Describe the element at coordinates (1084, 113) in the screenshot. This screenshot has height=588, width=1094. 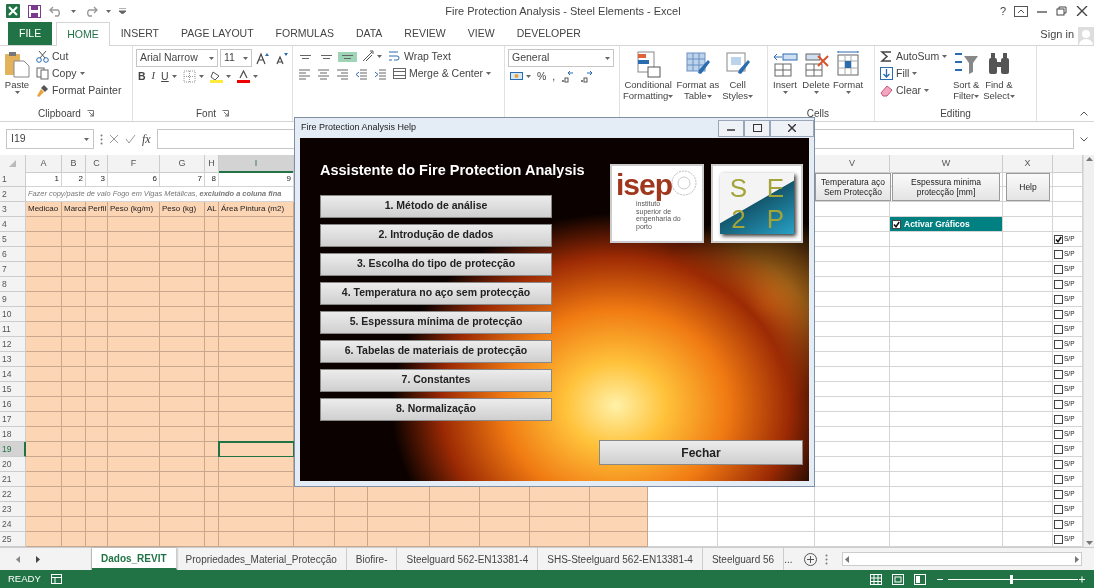
I see `collapse-ribbon-icon` at that location.